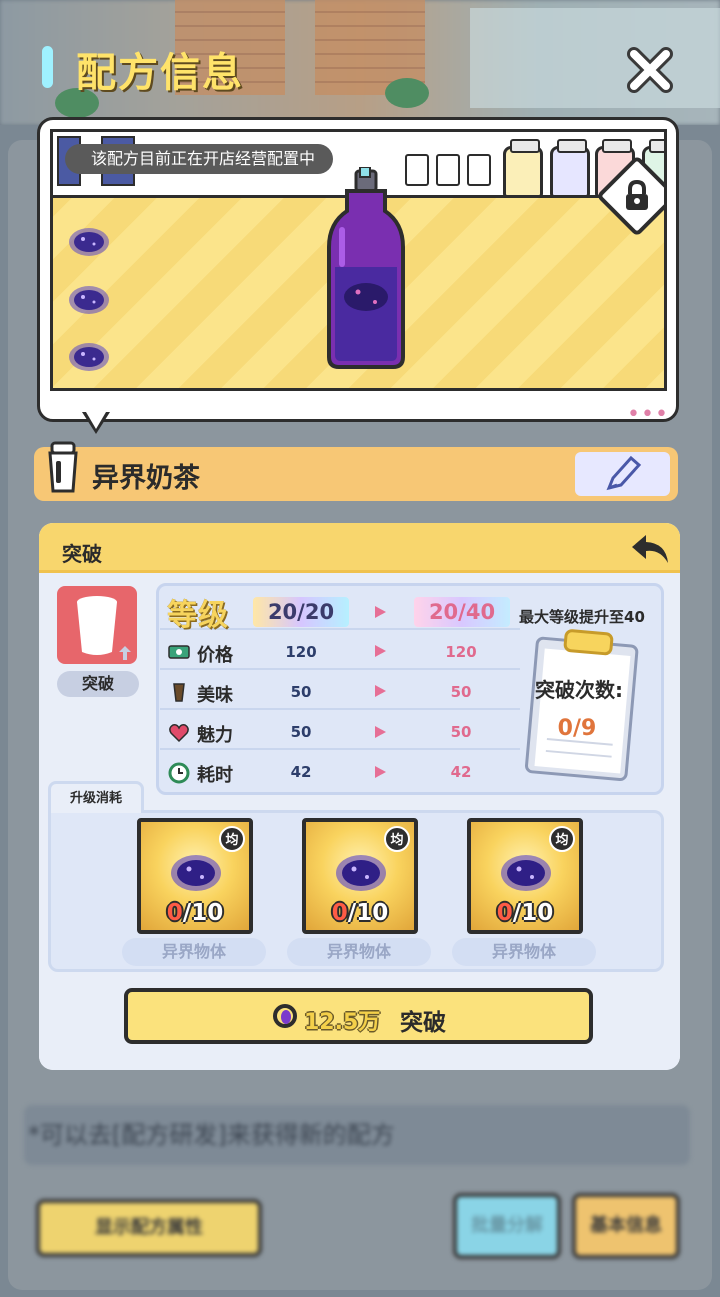 This screenshot has width=720, height=1297. I want to click on level-new: 20/40, so click(462, 612).